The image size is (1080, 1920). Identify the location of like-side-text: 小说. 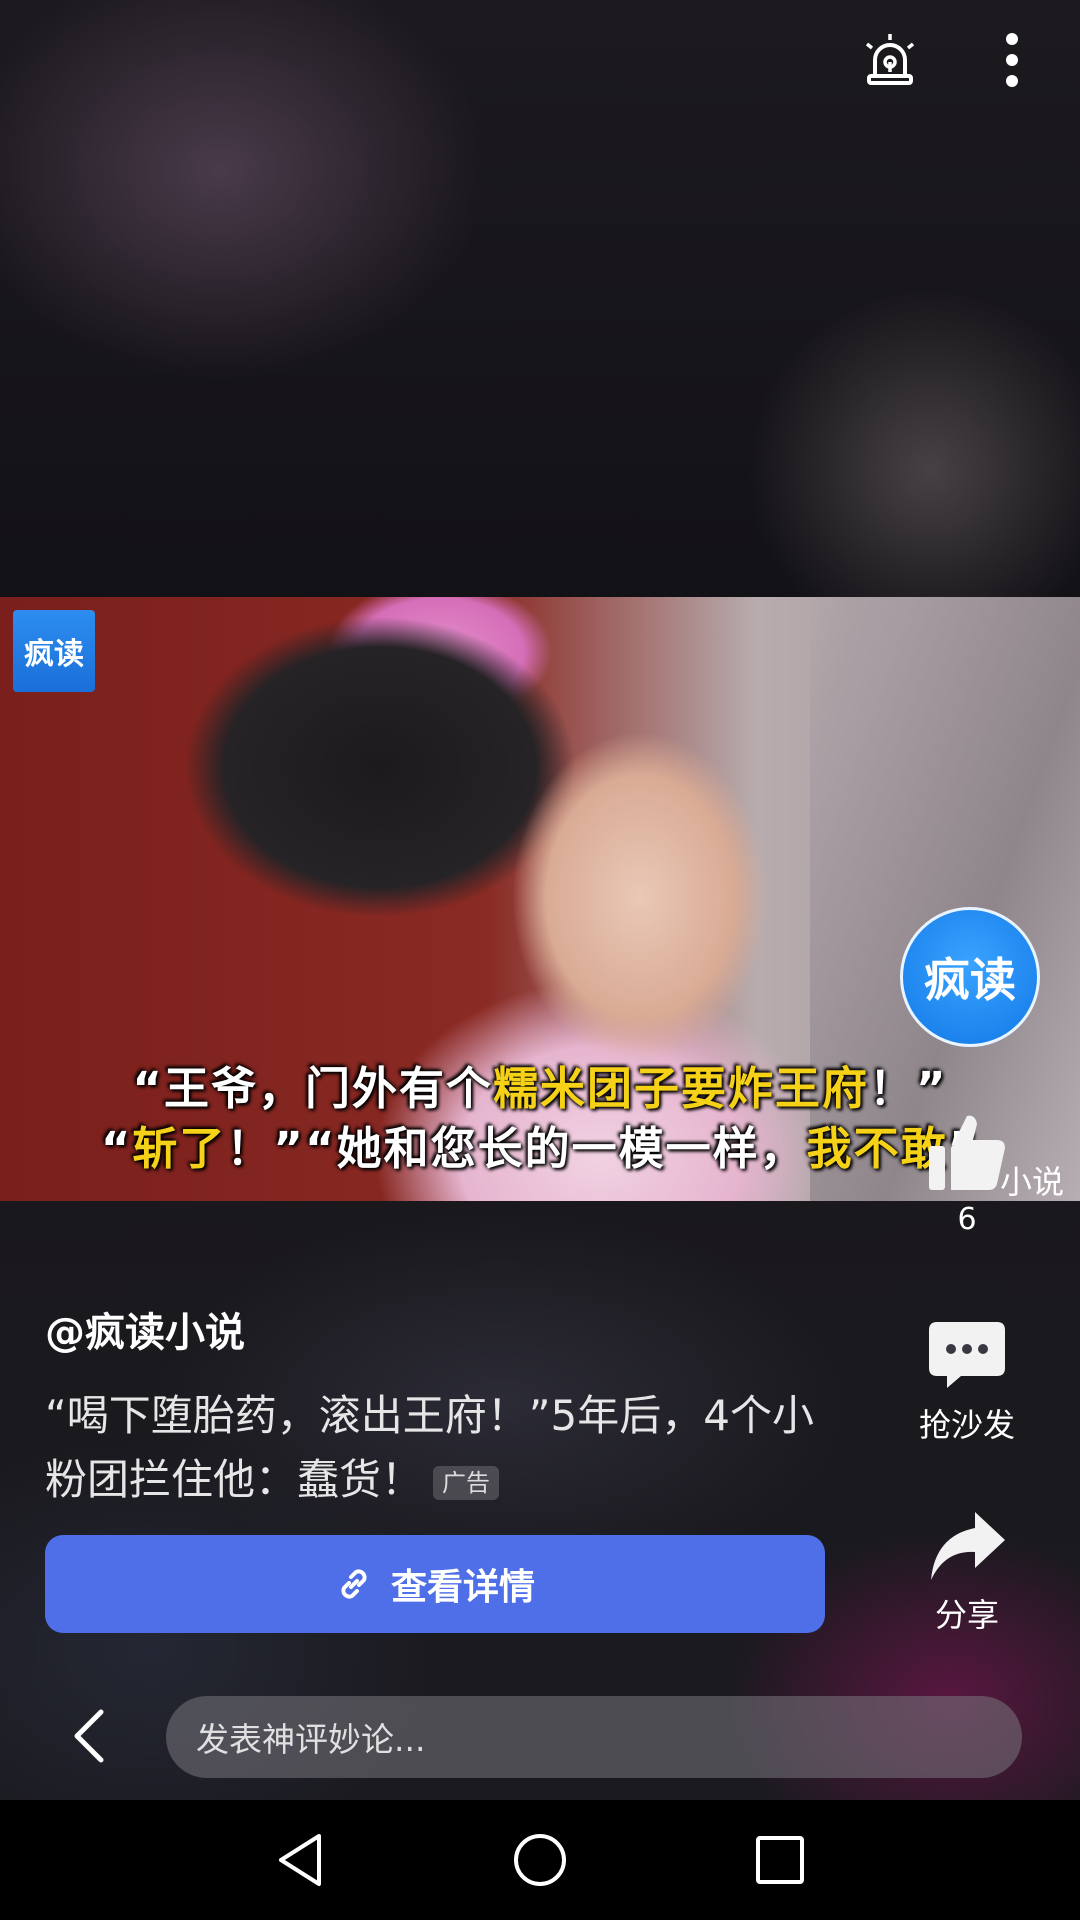
(1032, 1182).